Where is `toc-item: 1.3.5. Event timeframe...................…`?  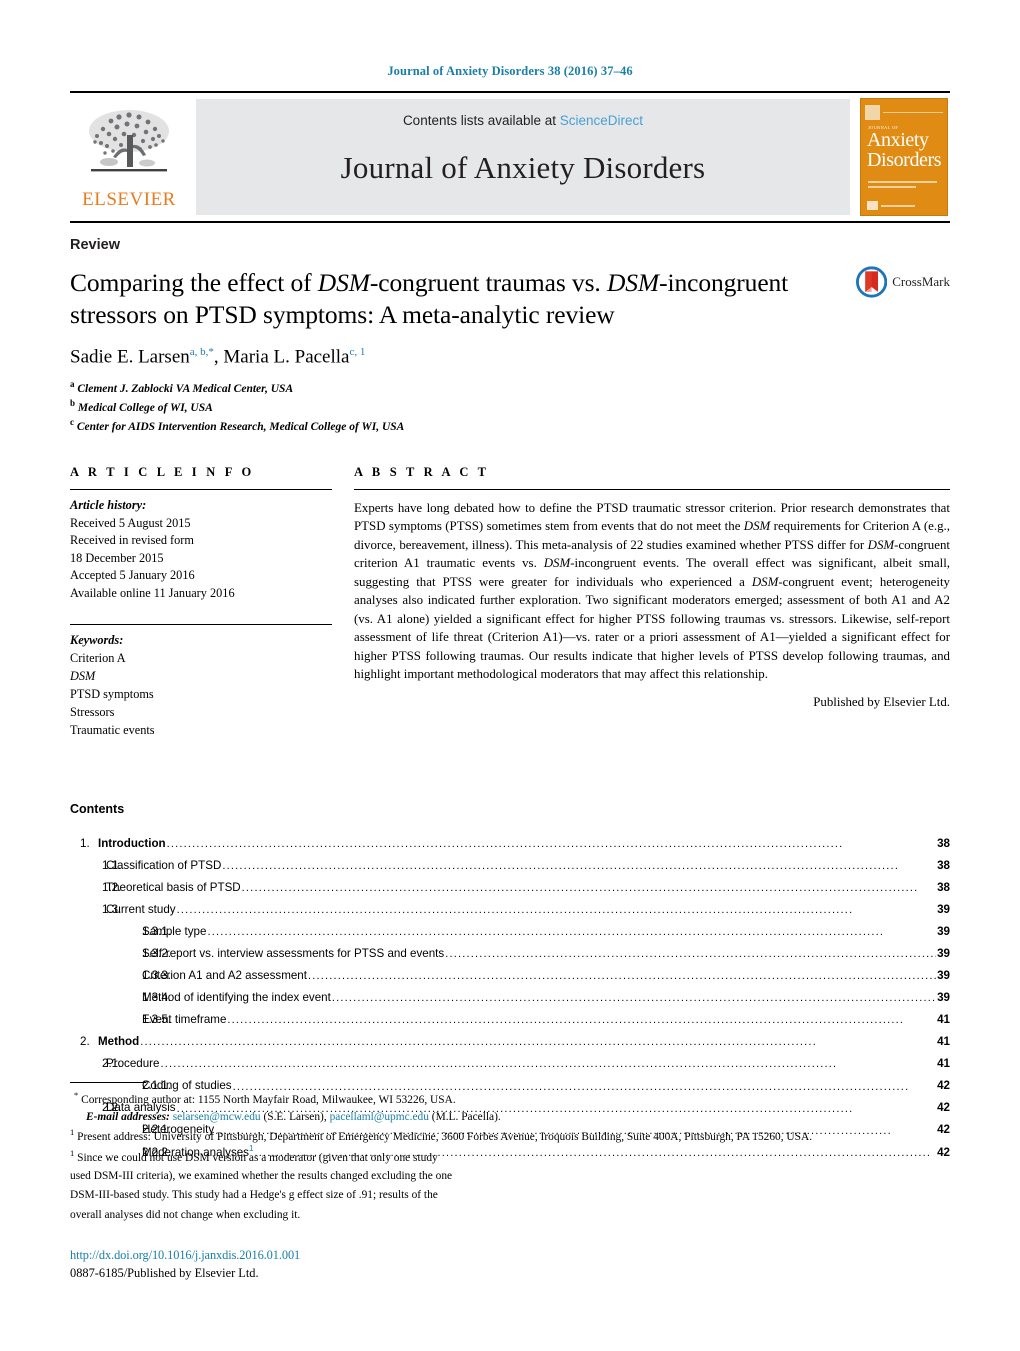
toc-item: 1.3.5. Event timeframe...................… is located at coordinates (510, 1020).